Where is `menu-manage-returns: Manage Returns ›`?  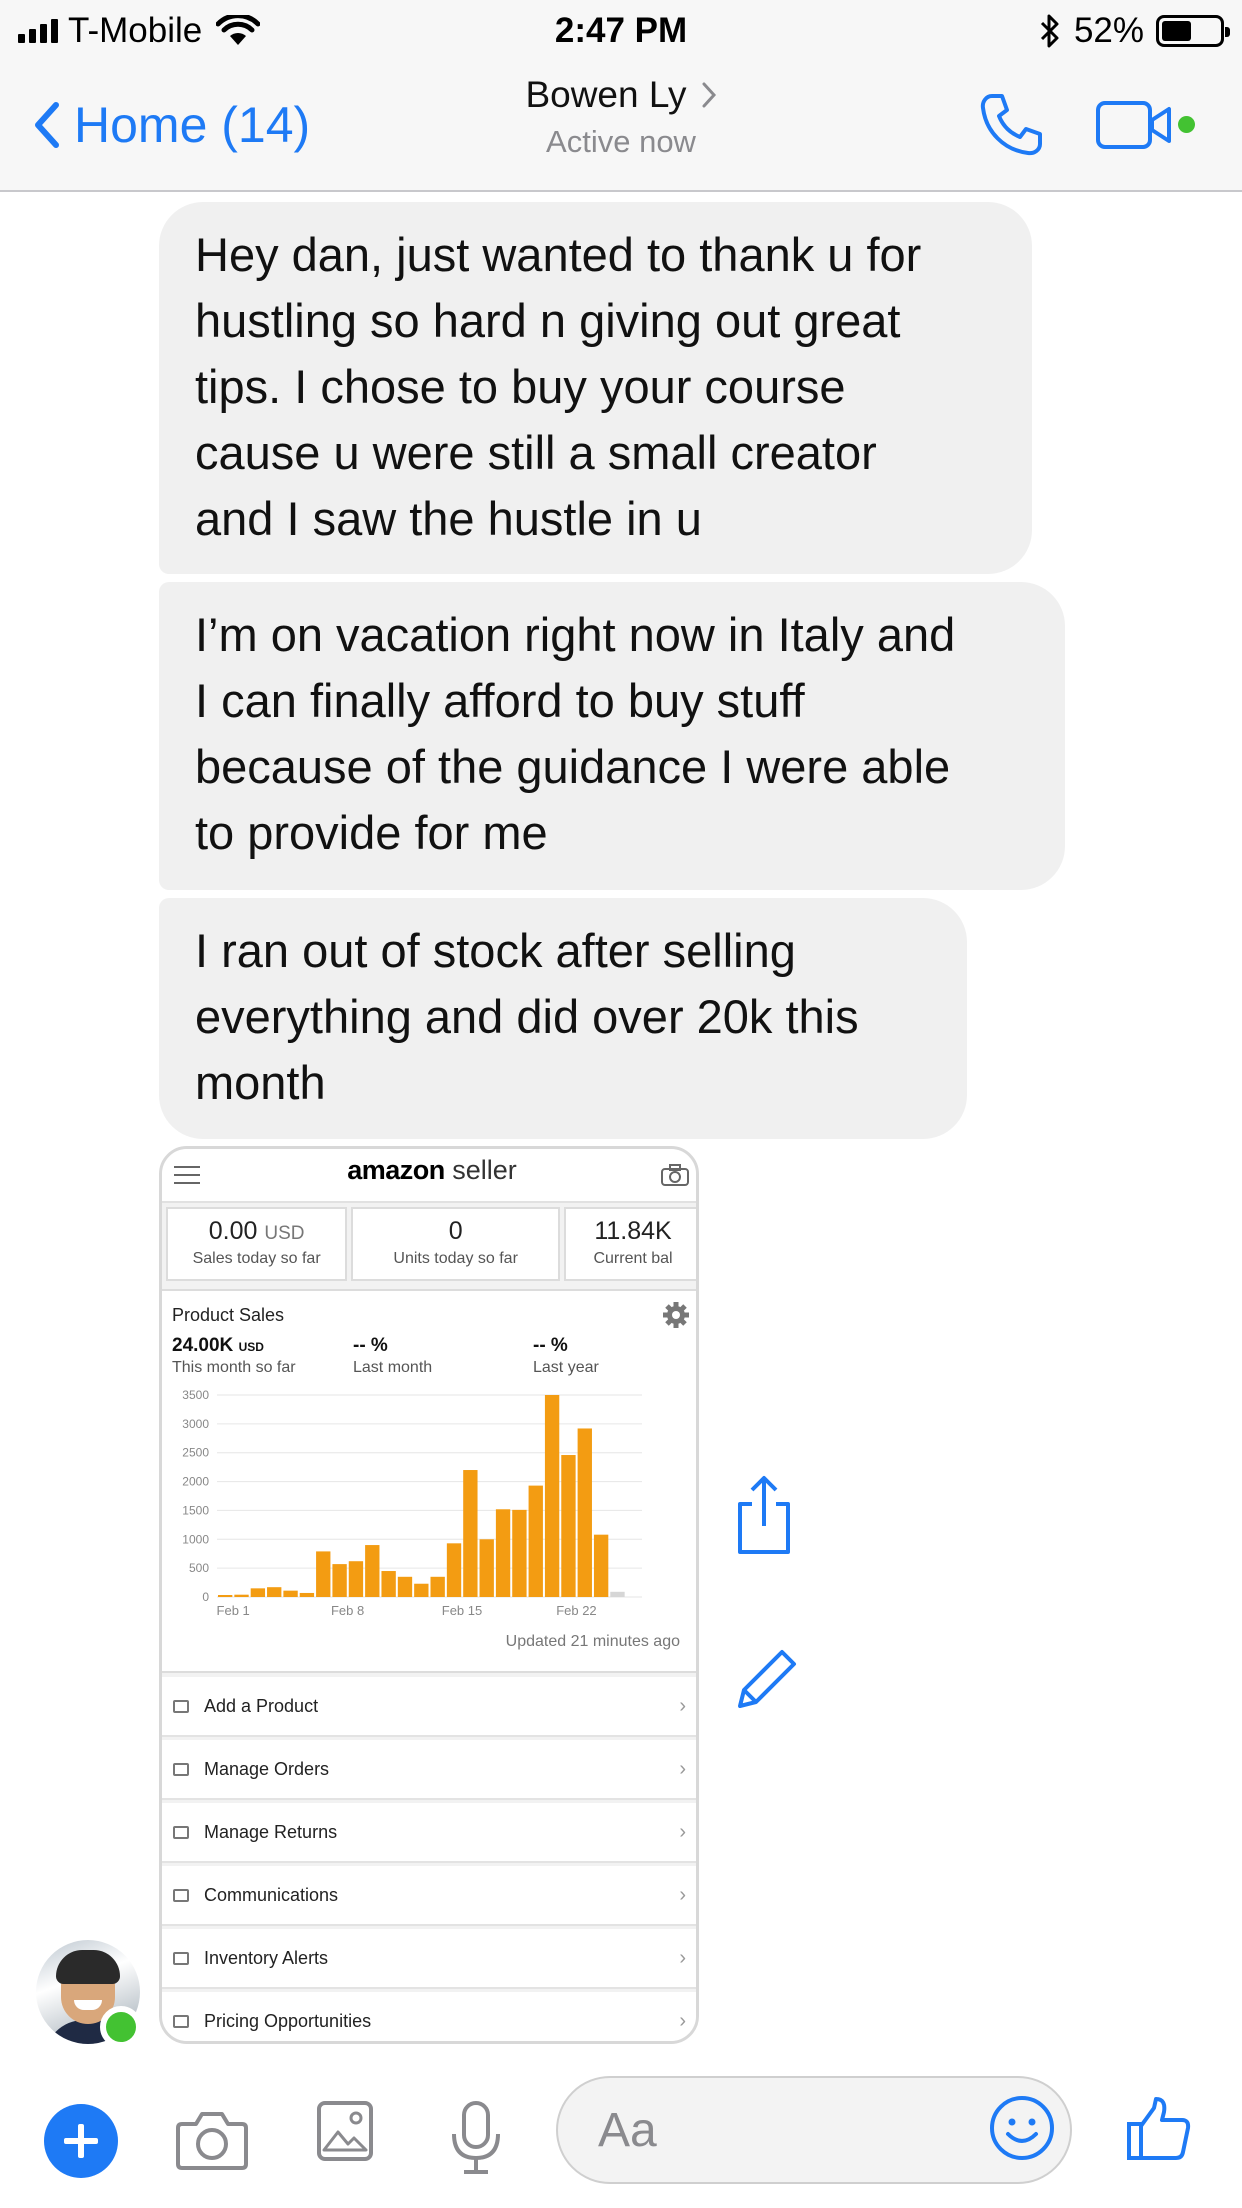 menu-manage-returns: Manage Returns › is located at coordinates (429, 1833).